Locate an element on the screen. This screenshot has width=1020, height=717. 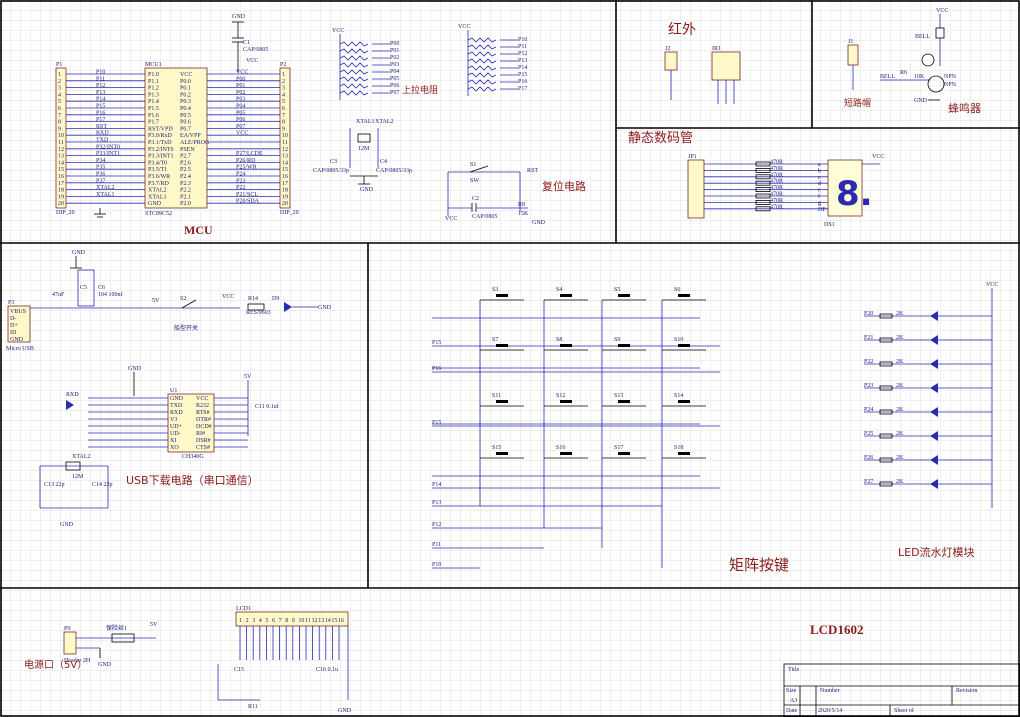
ch-5v: 5V is located at coordinates (248, 377).